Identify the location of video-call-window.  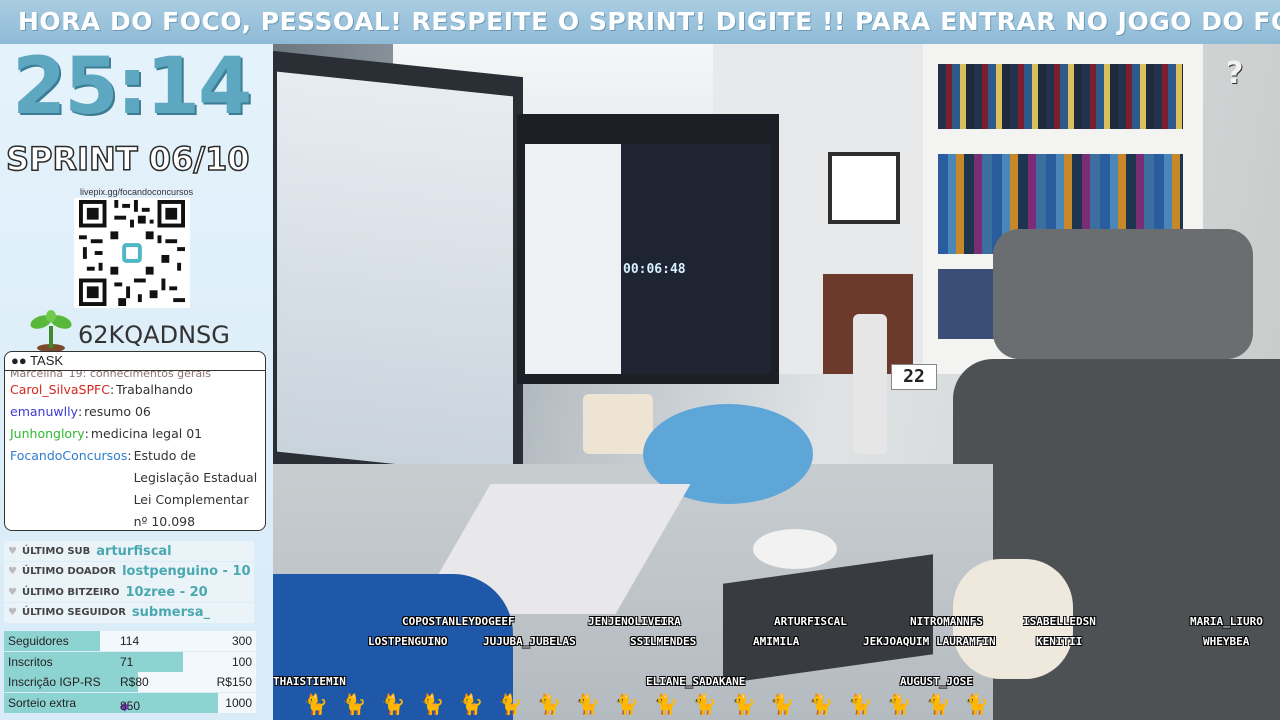
(696, 259).